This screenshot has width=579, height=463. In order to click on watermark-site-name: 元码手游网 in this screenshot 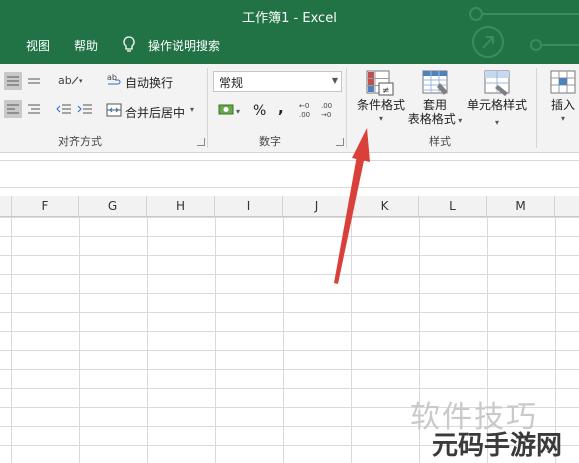, I will do `click(497, 446)`.